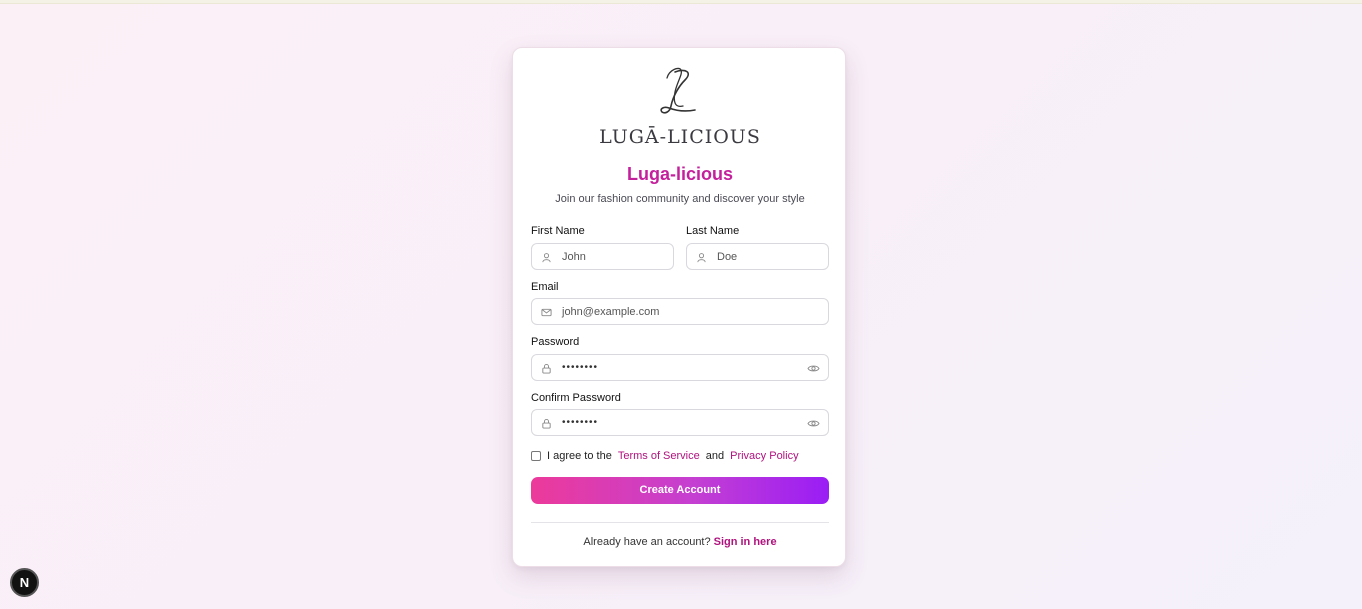  Describe the element at coordinates (745, 542) in the screenshot. I see `sign-in-link: Sign in here` at that location.